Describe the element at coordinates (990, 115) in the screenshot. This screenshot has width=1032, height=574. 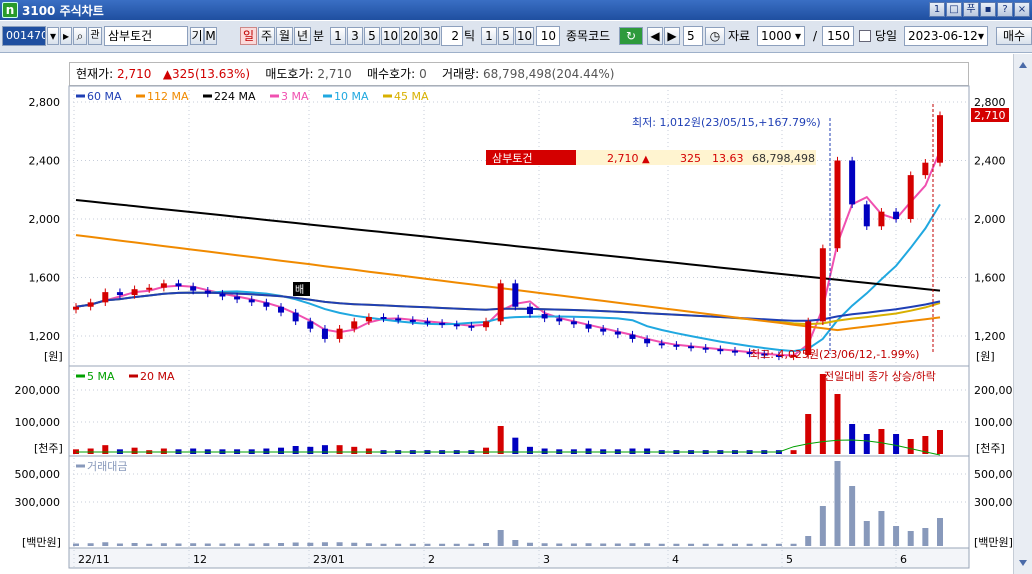
I see `last-price-tag: 2,710` at that location.